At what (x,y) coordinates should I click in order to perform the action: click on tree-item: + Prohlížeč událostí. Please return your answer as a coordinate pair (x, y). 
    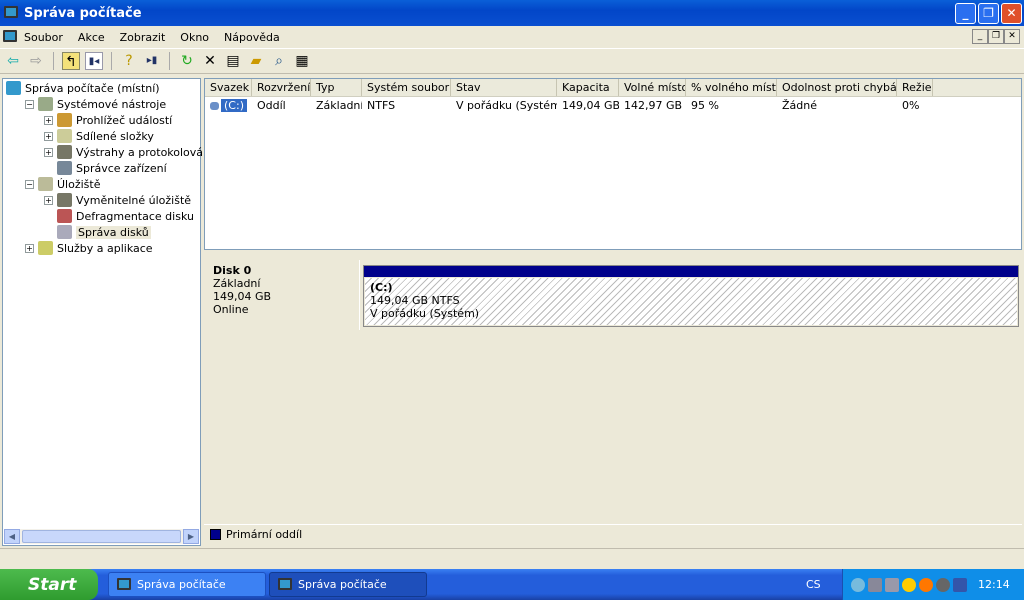
    Looking at the image, I should click on (108, 120).